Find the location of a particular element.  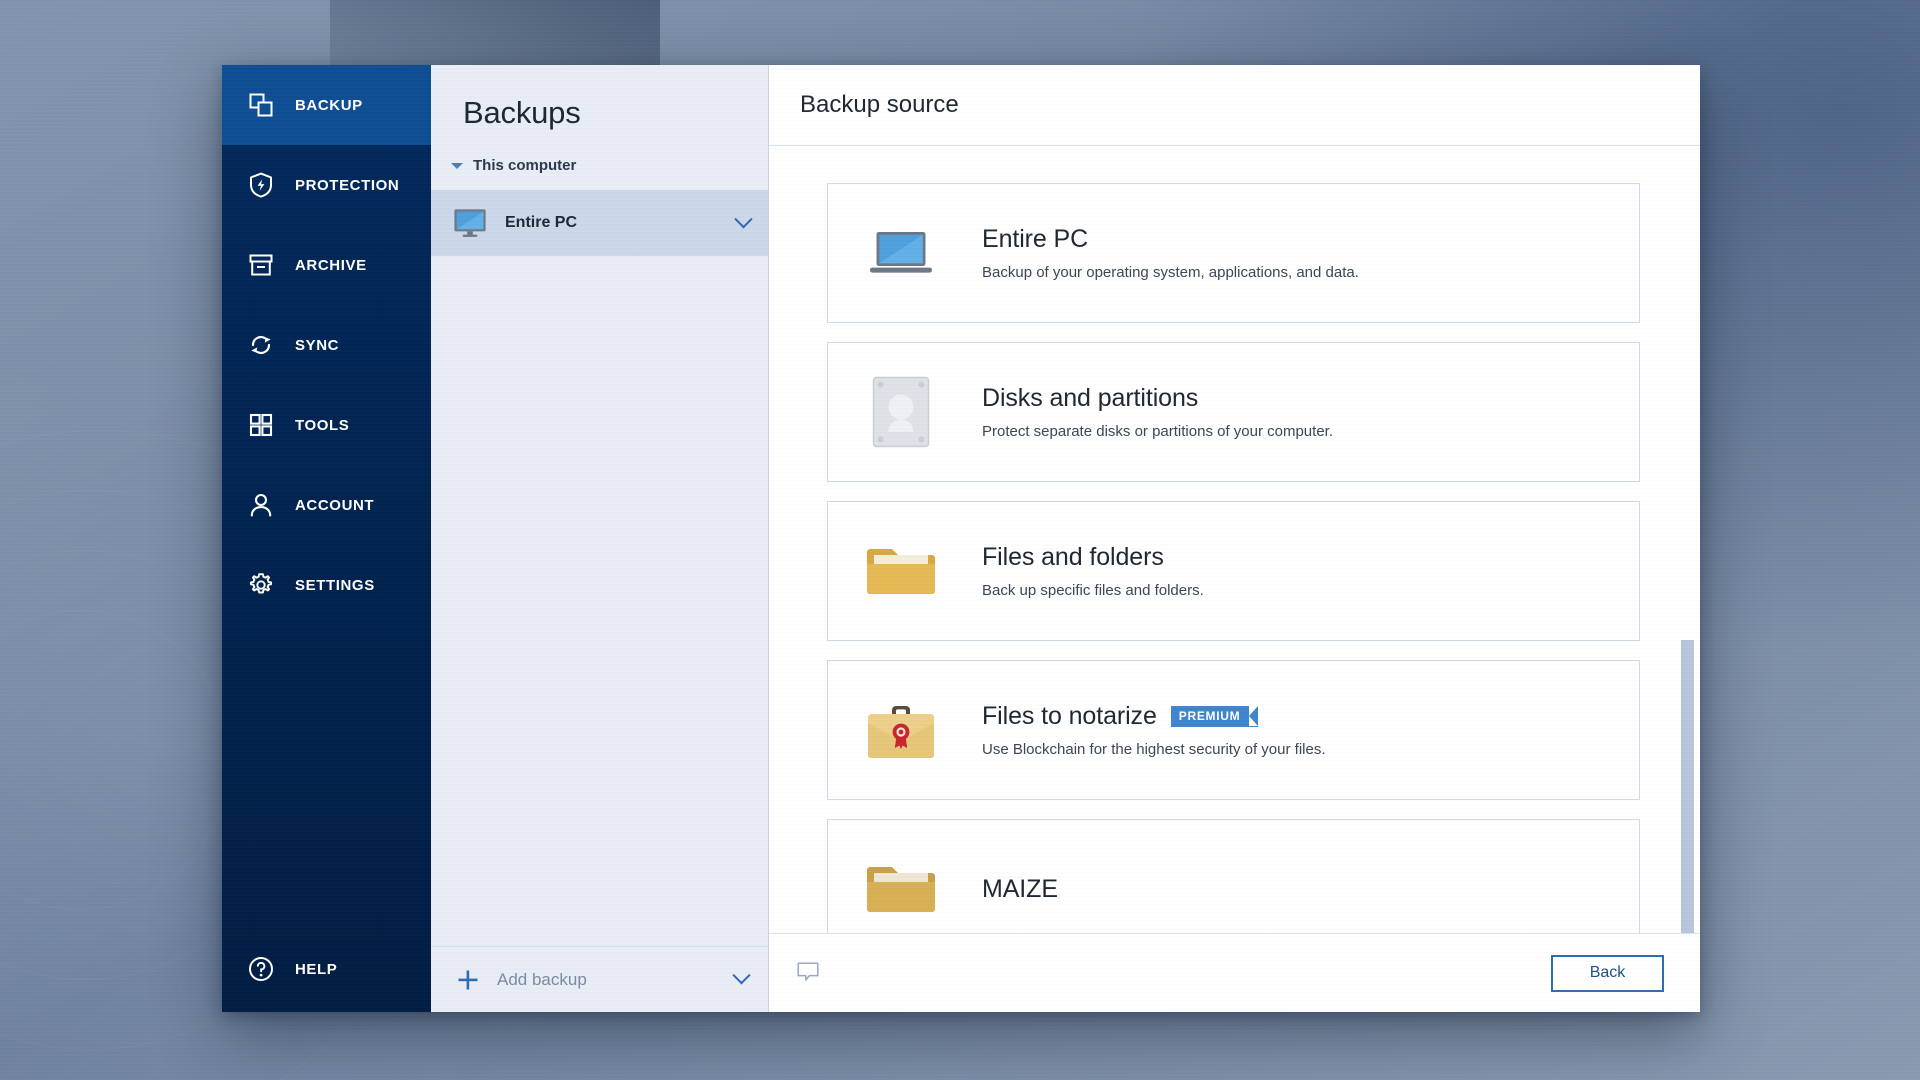

wallpaper-swirl is located at coordinates (115, 760).